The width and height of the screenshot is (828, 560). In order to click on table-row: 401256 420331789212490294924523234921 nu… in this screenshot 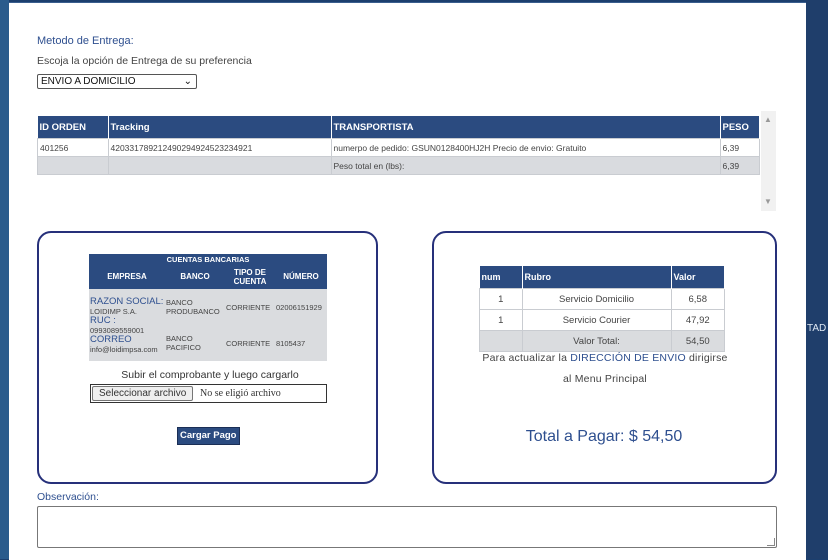, I will do `click(398, 147)`.